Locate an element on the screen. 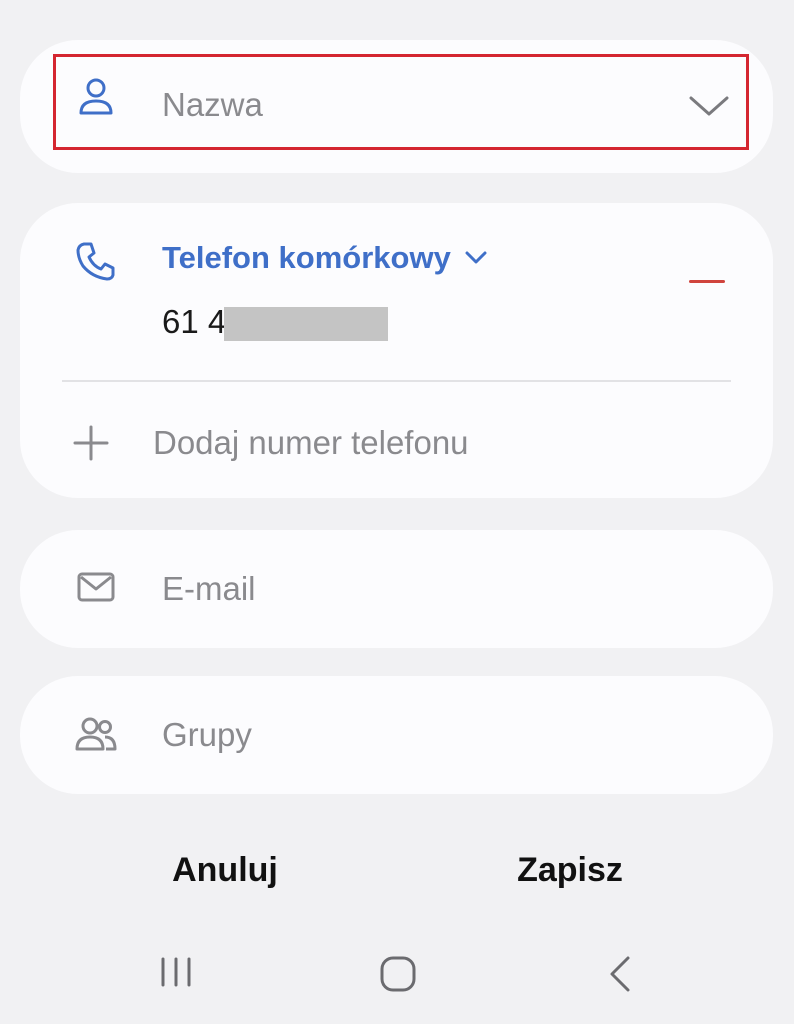  name-field-highlight: Nazwa is located at coordinates (401, 102).